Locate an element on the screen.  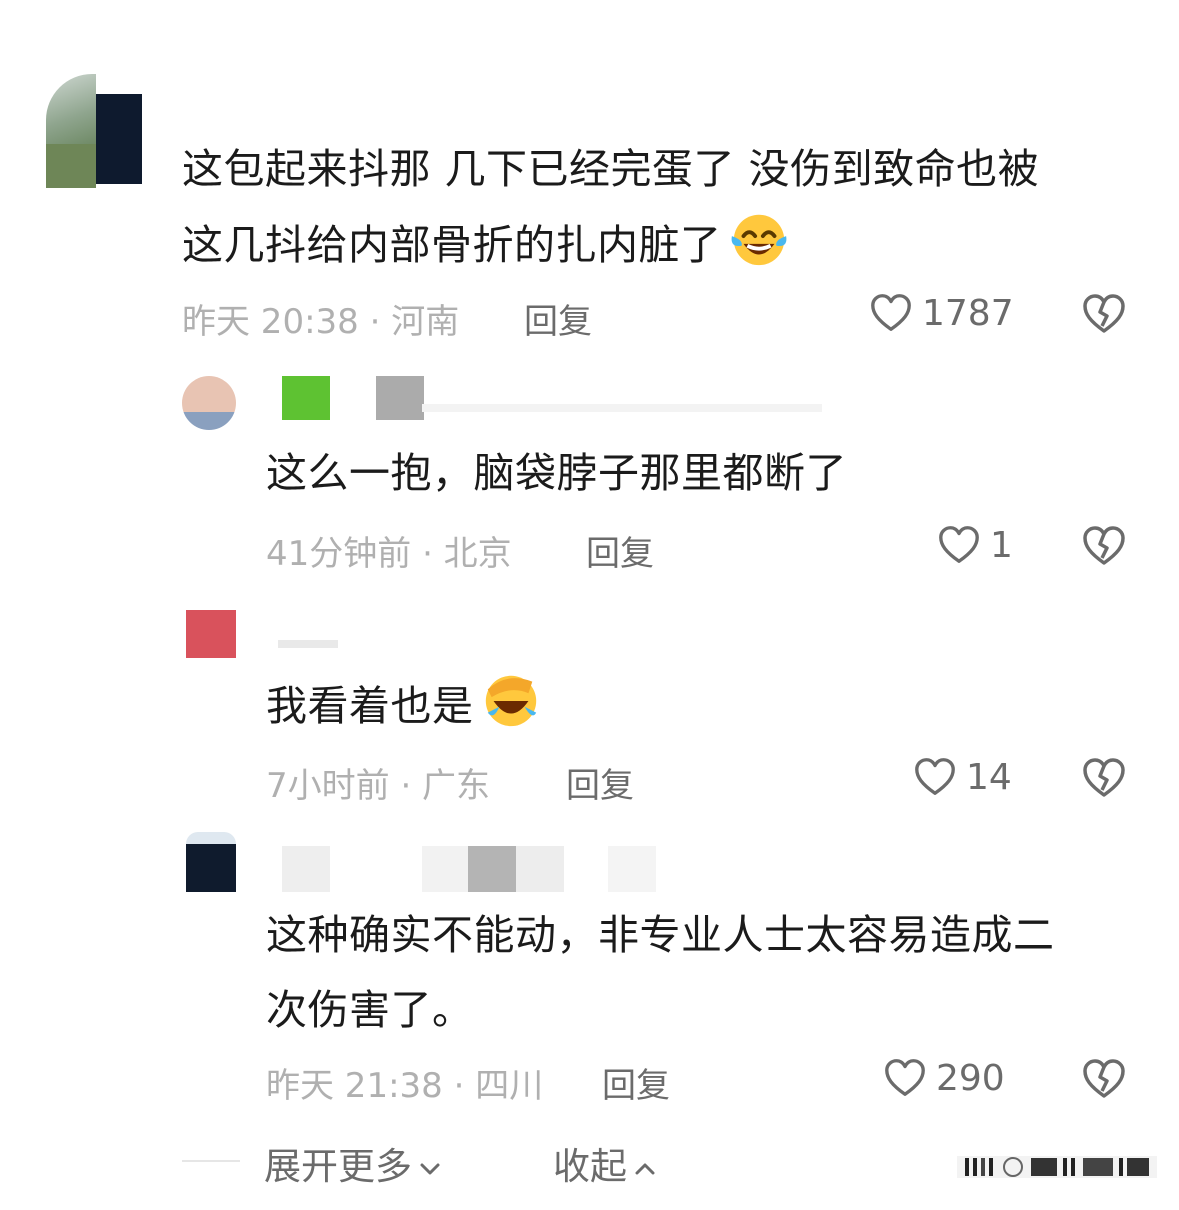
like-count: 14 is located at coordinates (989, 777).